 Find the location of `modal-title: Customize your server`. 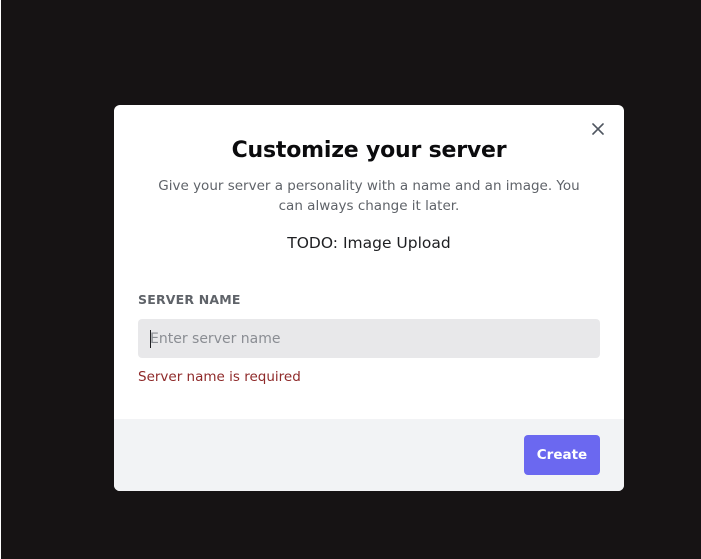

modal-title: Customize your server is located at coordinates (369, 150).